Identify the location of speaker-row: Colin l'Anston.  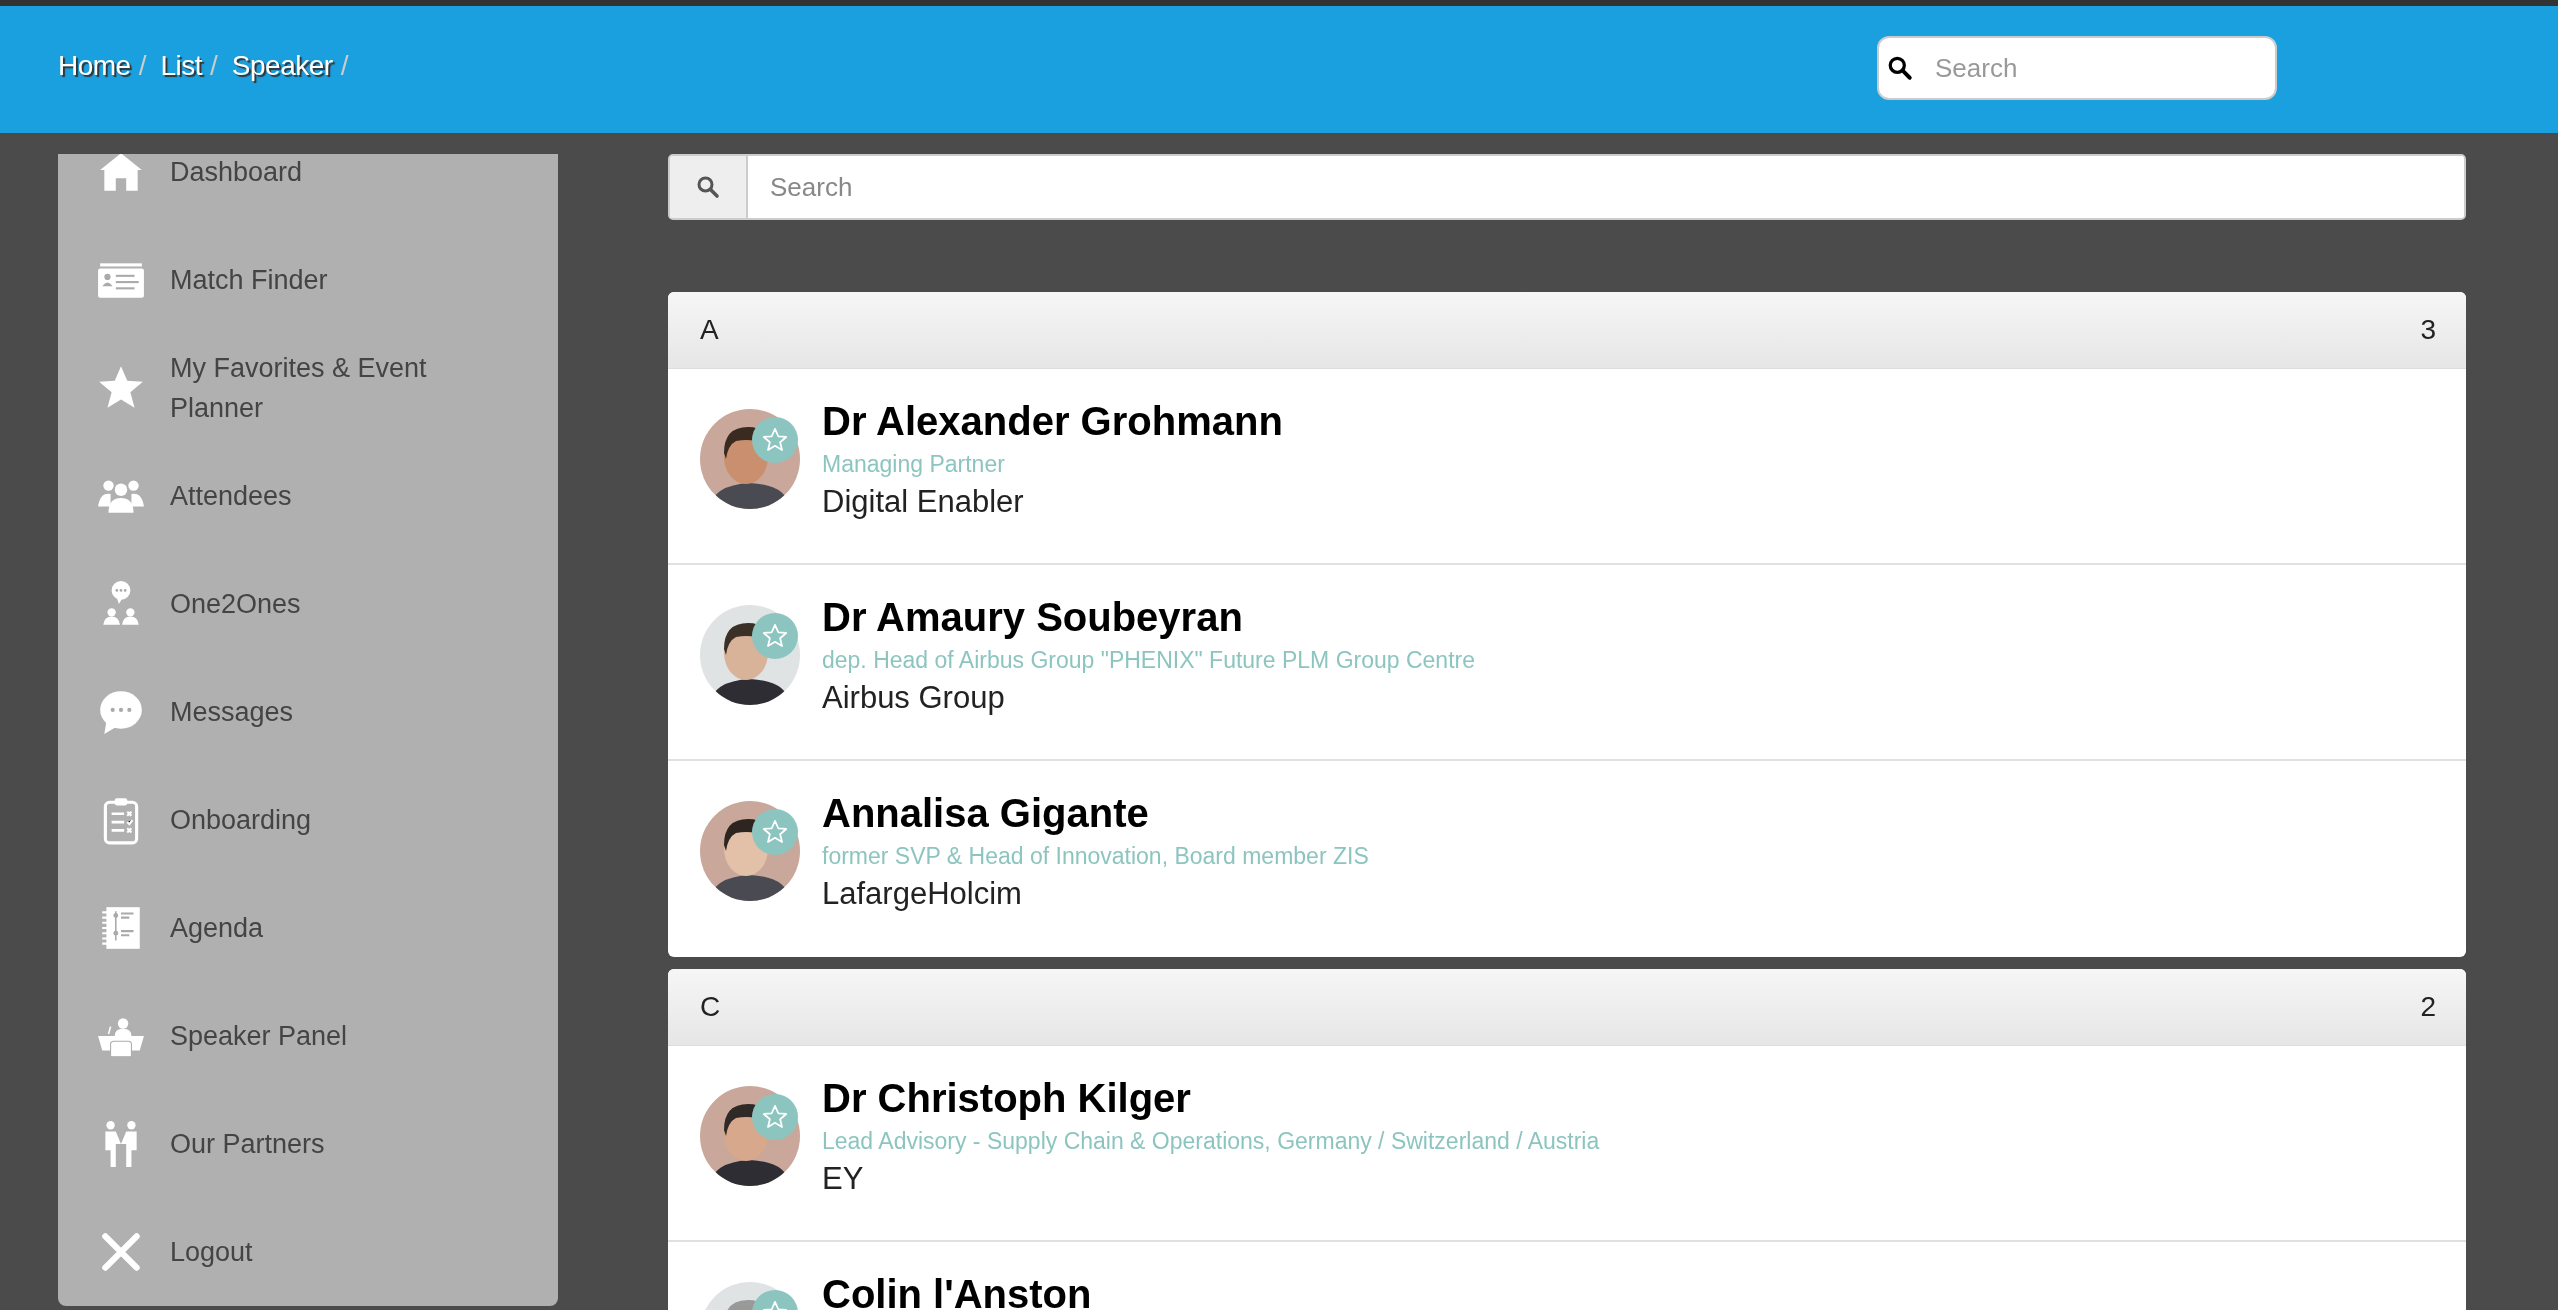
(1567, 1276).